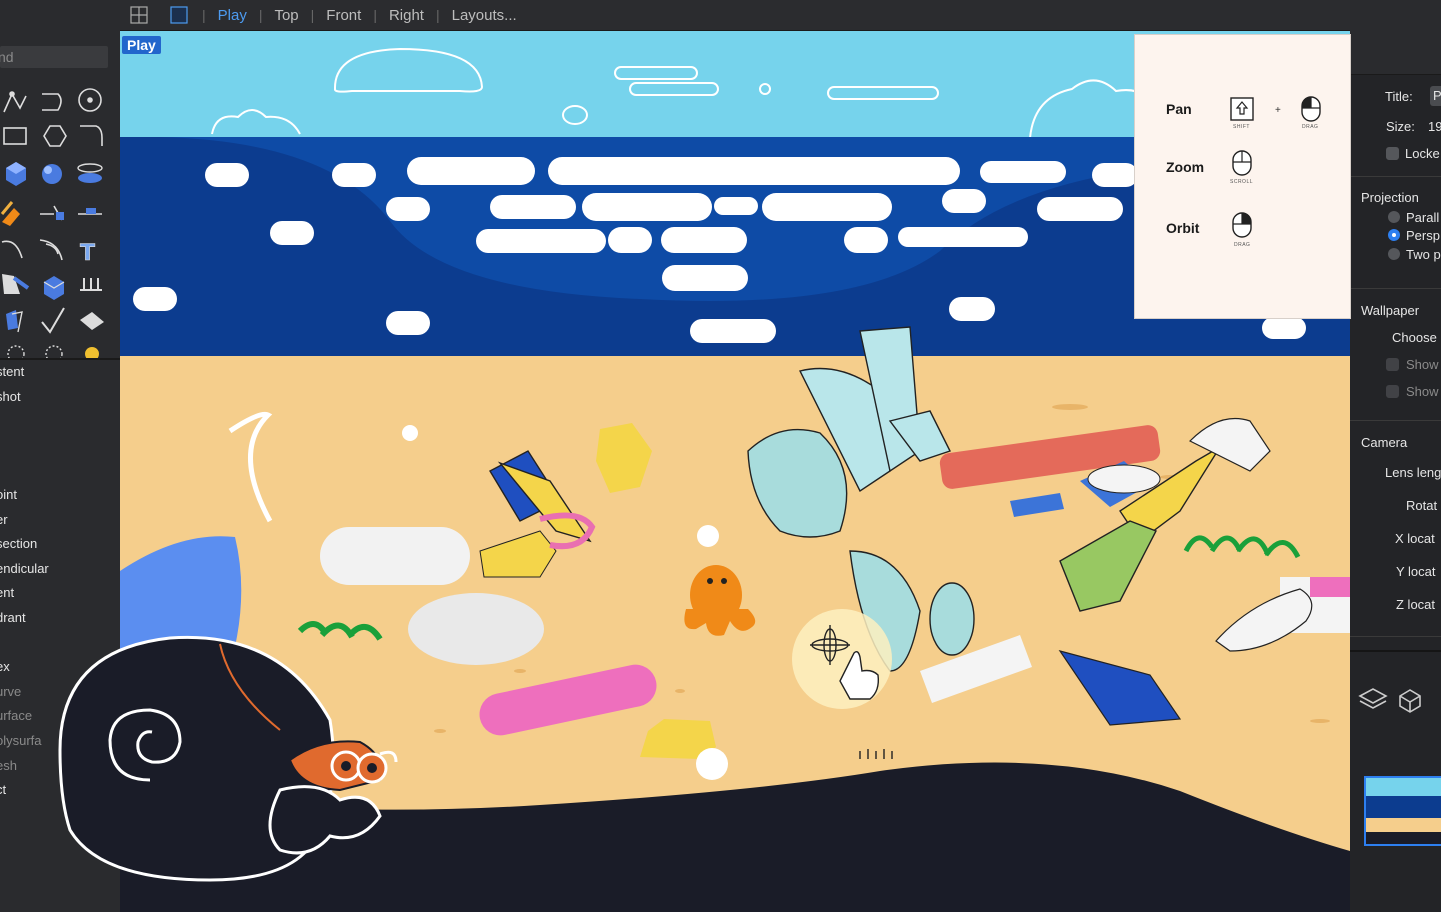 The height and width of the screenshot is (912, 1441). I want to click on white-ball, so click(712, 764).